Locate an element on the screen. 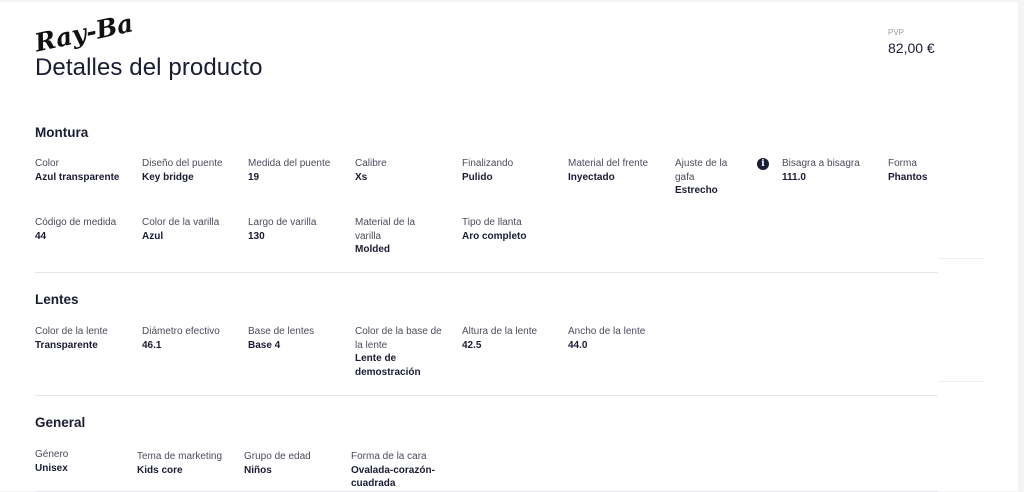 Image resolution: width=1024 pixels, height=492 pixels. attr-temple-material: Material de la varilla Molded is located at coordinates (395, 236).